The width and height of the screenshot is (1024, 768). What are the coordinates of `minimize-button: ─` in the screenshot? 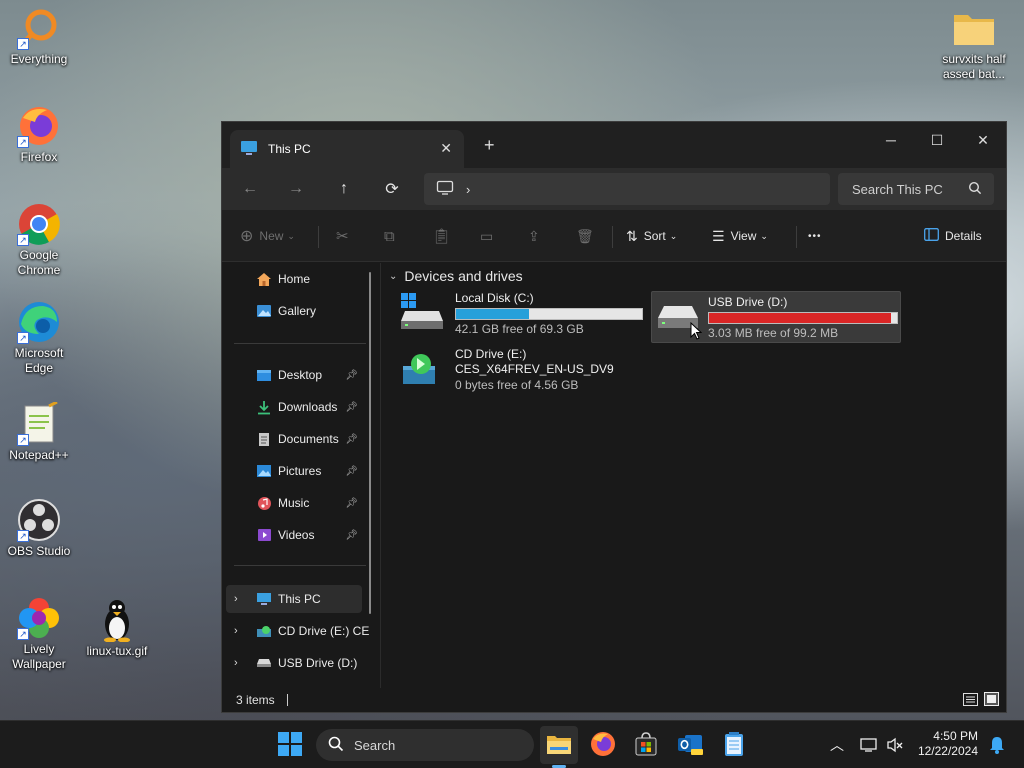 It's located at (891, 140).